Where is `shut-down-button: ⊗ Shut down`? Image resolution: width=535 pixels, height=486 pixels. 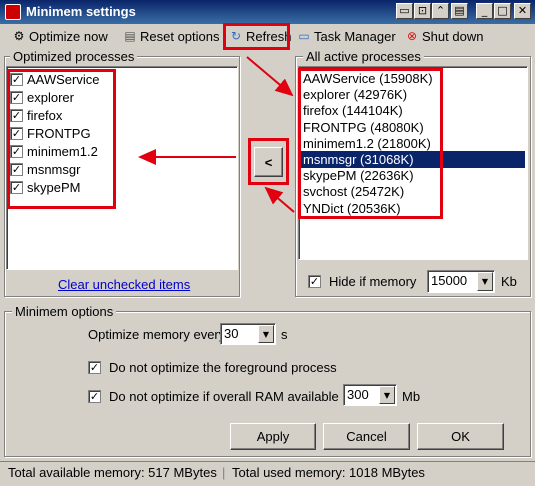
shut-down-button: ⊗ Shut down is located at coordinates (444, 36).